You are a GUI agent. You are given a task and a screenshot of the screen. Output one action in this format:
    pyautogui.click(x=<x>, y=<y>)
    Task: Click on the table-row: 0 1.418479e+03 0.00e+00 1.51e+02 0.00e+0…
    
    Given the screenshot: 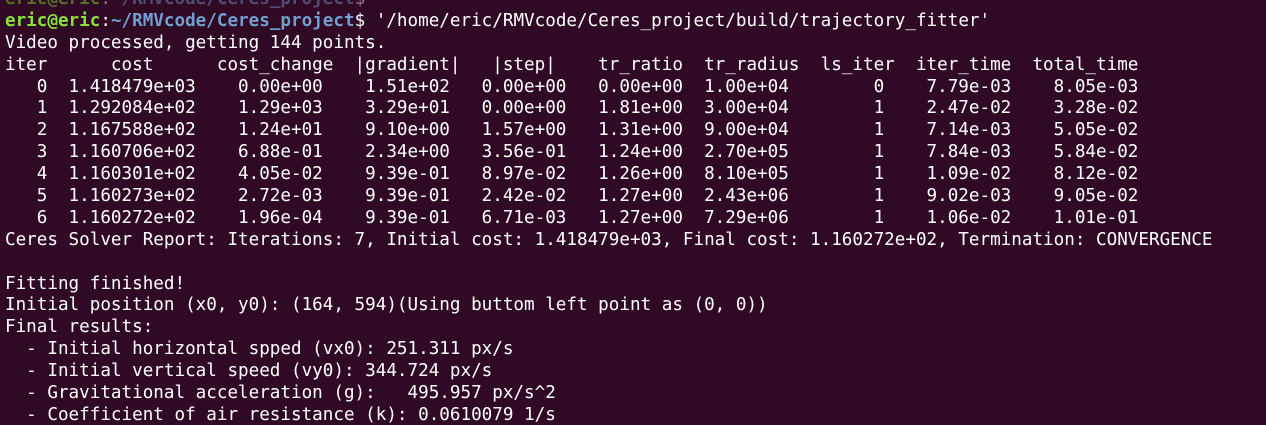 What is the action you would take?
    pyautogui.click(x=572, y=86)
    